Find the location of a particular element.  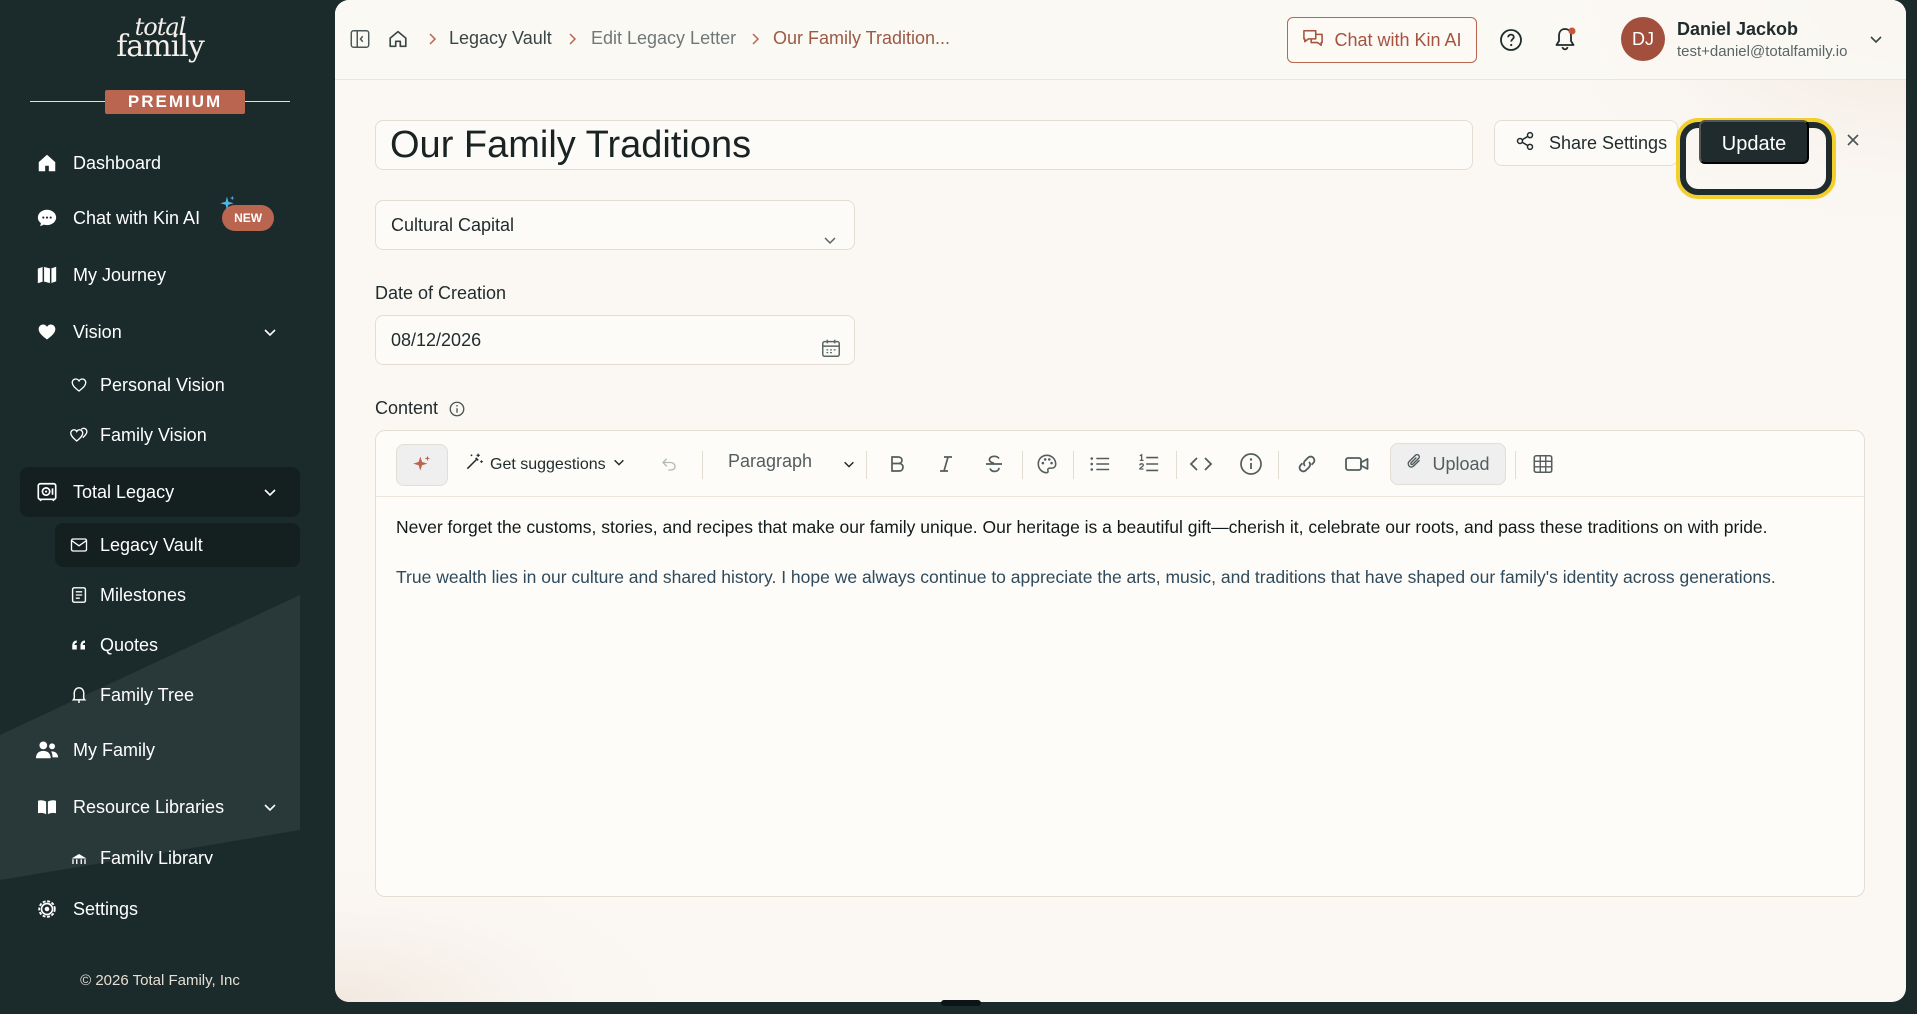

sidebar-item-my-journey: My Journey is located at coordinates (160, 275).